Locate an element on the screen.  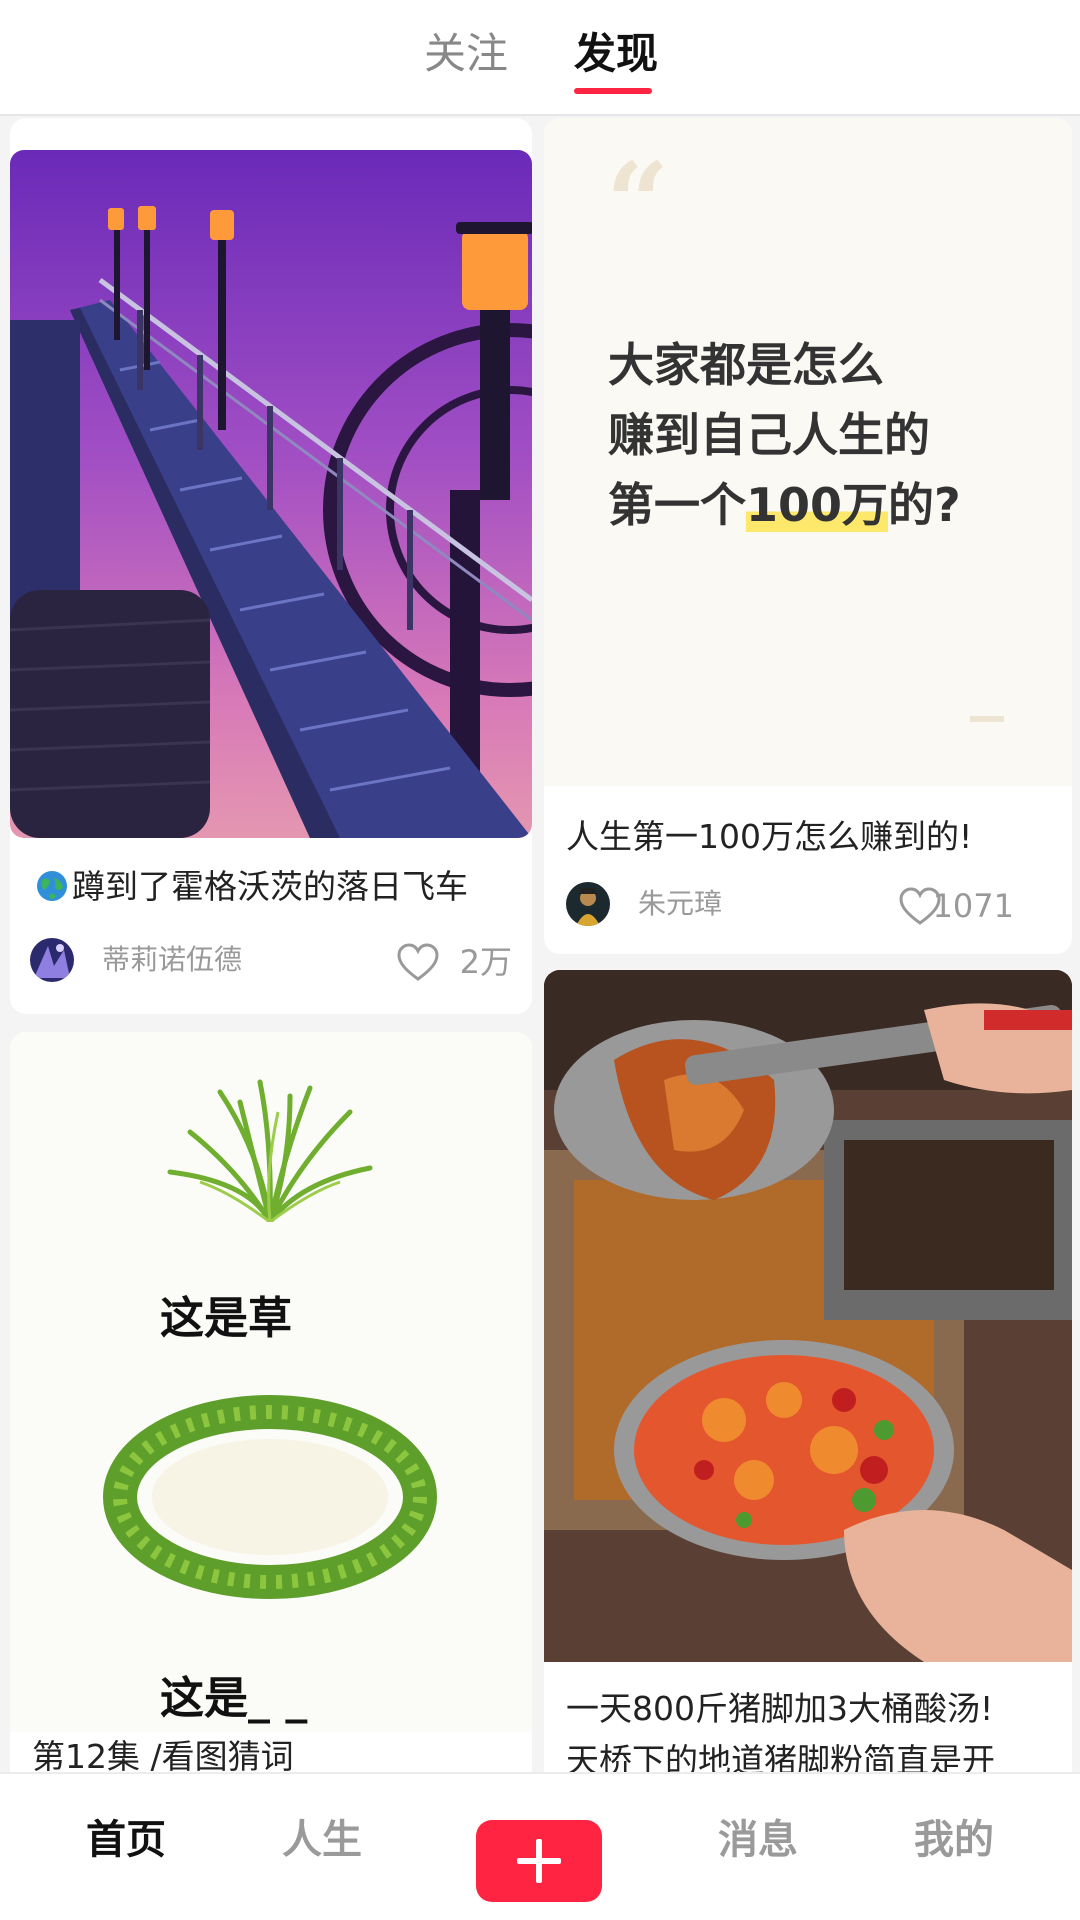
tab-discover: 发现 is located at coordinates (616, 54).